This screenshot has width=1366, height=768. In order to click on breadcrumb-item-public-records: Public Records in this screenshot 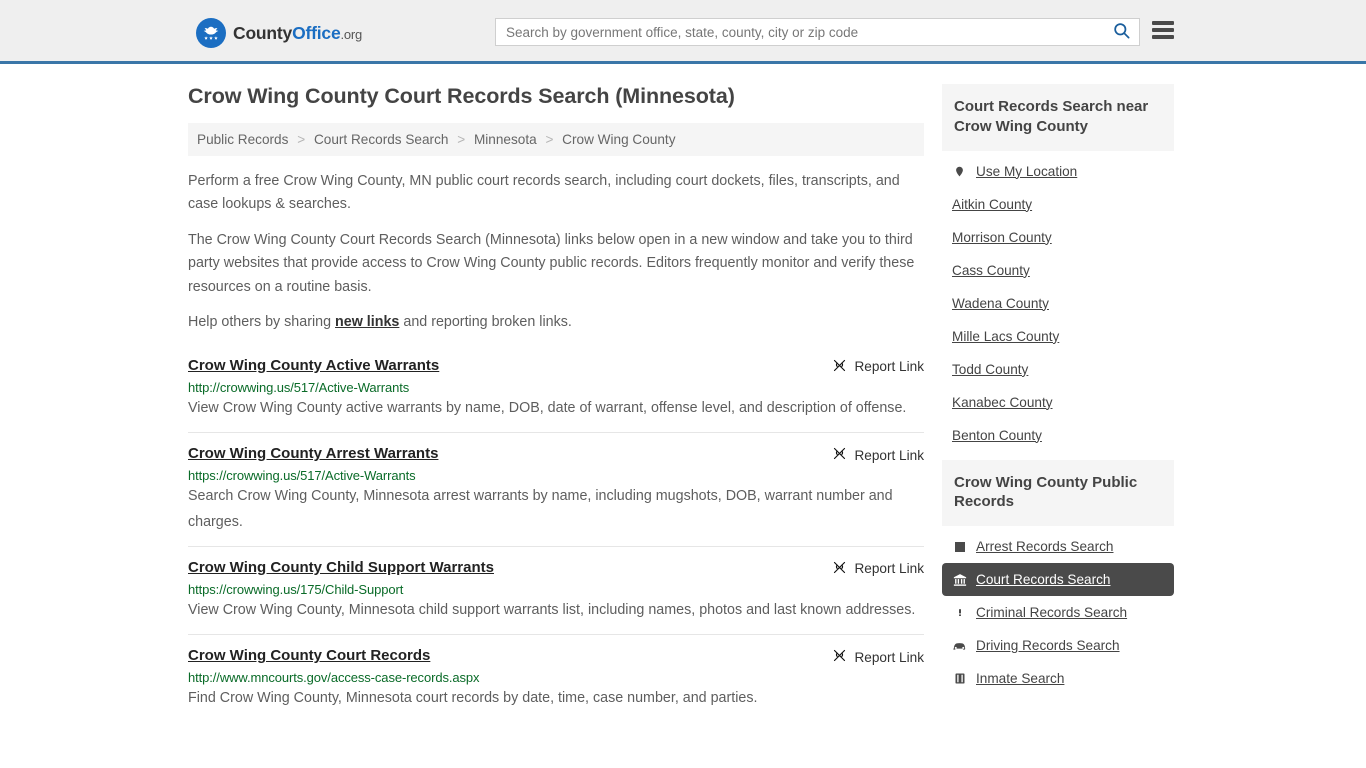, I will do `click(242, 139)`.